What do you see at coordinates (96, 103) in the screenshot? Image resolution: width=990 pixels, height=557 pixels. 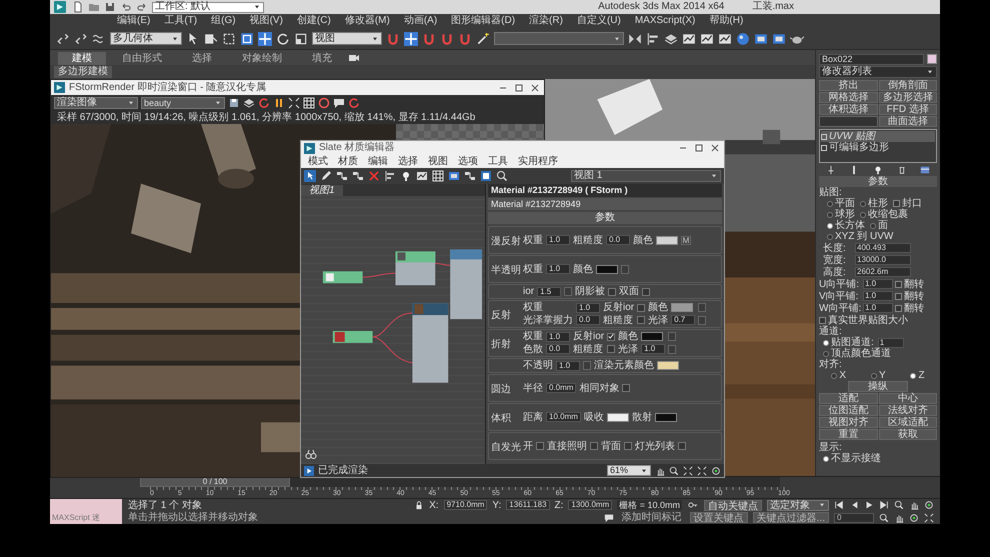 I see `channel-dropdown: 渲染图像` at bounding box center [96, 103].